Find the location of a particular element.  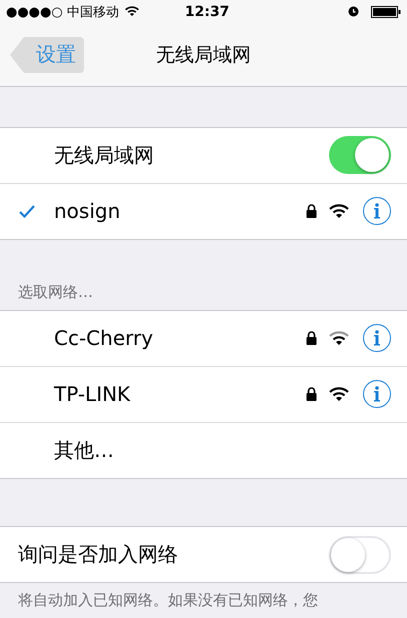

alarm-icon is located at coordinates (353, 12).